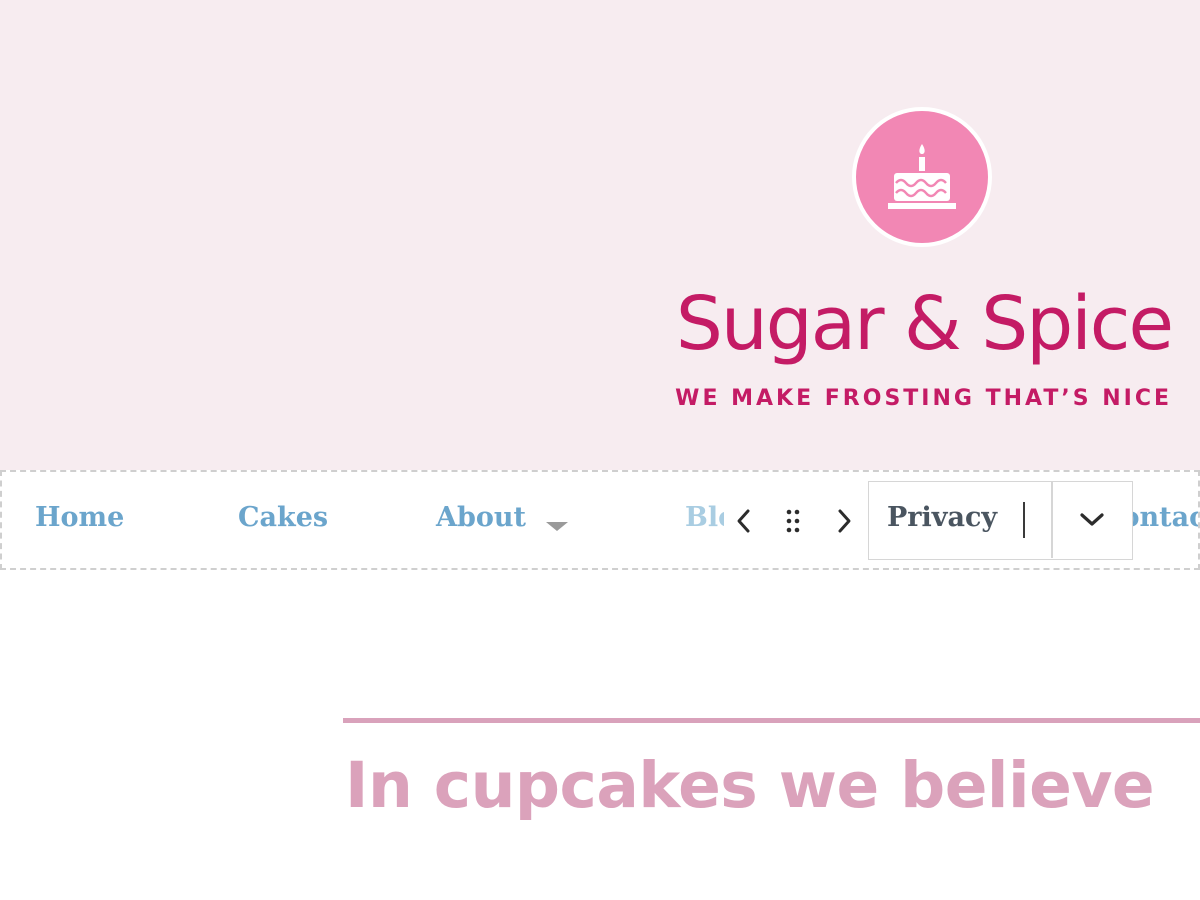 This screenshot has width=1200, height=900. What do you see at coordinates (557, 526) in the screenshot?
I see `submenu-caret-icon` at bounding box center [557, 526].